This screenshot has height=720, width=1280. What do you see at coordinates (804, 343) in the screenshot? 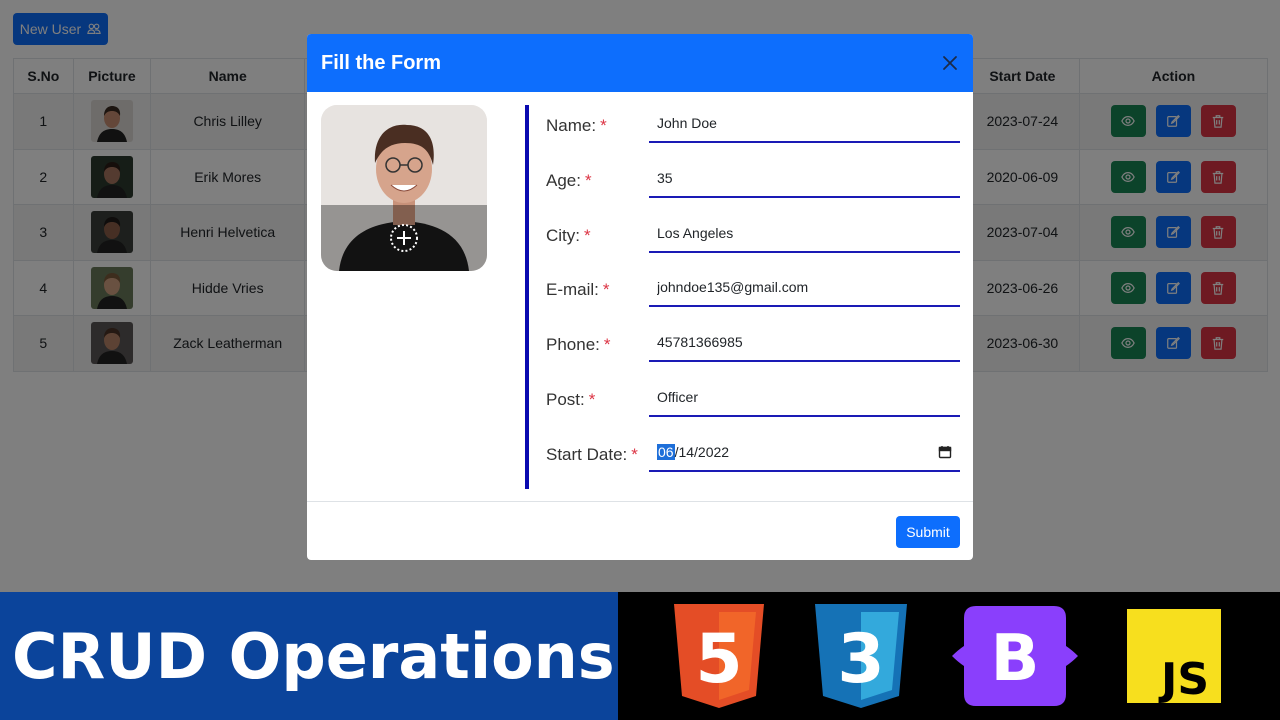
I see `phone-field` at bounding box center [804, 343].